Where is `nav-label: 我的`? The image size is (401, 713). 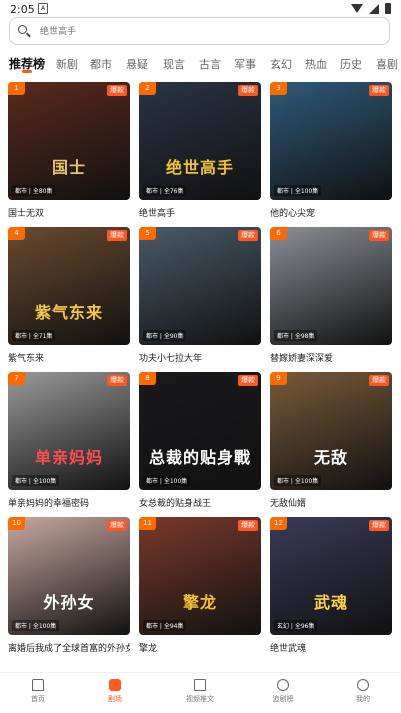 nav-label: 我的 is located at coordinates (363, 699).